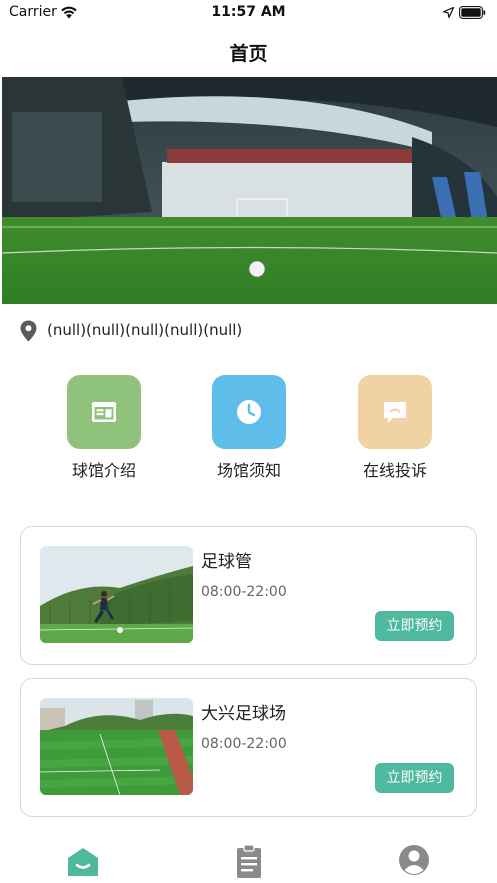  I want to click on status-bar: Carrier 11:57 AM, so click(248, 13).